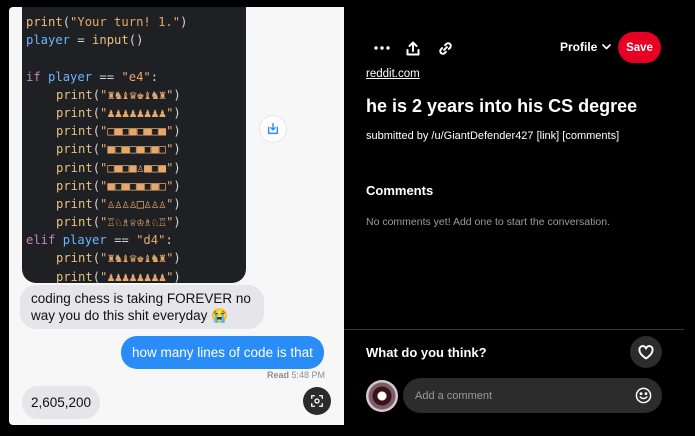 Image resolution: width=695 pixels, height=436 pixels. I want to click on code-token: ==, so click(107, 76).